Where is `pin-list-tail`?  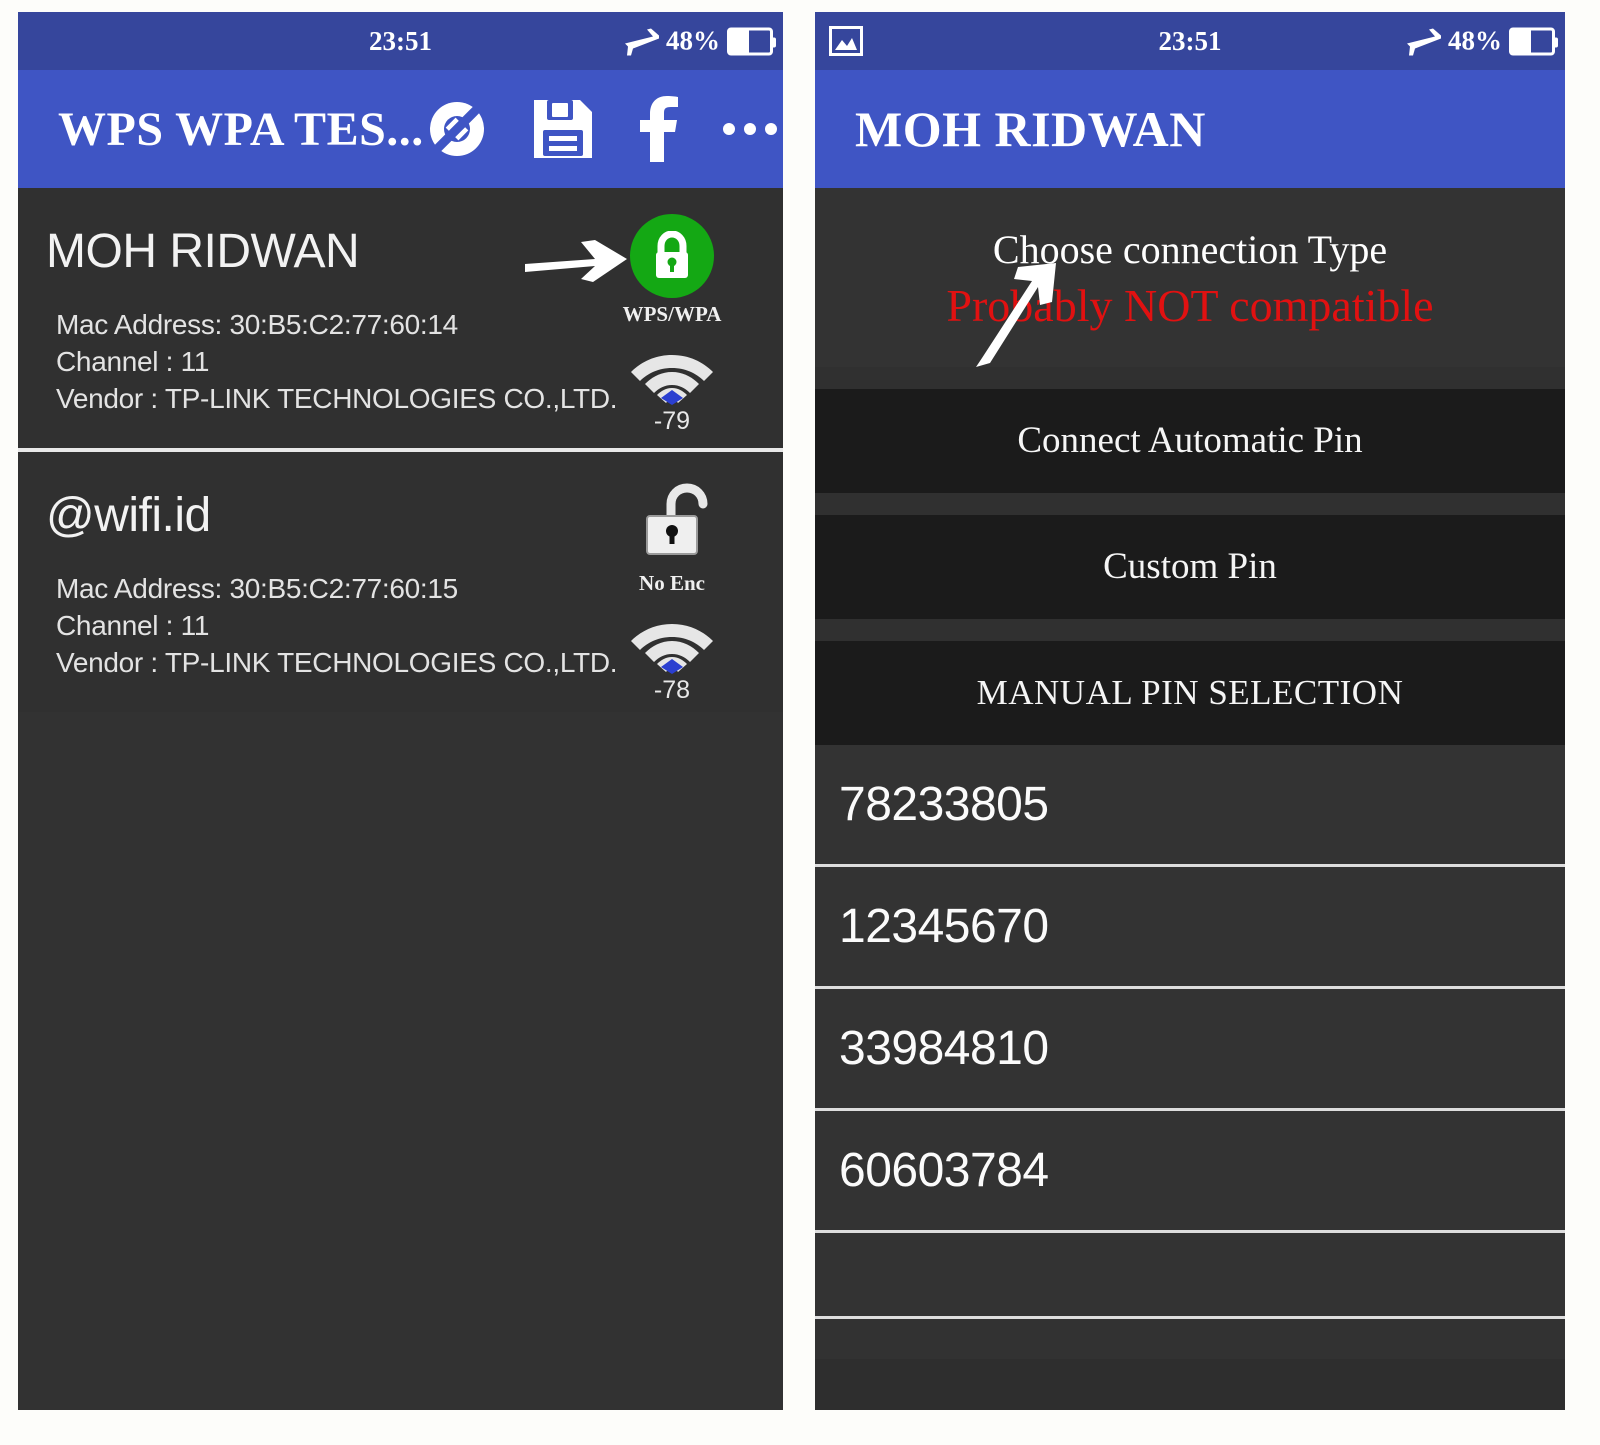
pin-list-tail is located at coordinates (1190, 1338).